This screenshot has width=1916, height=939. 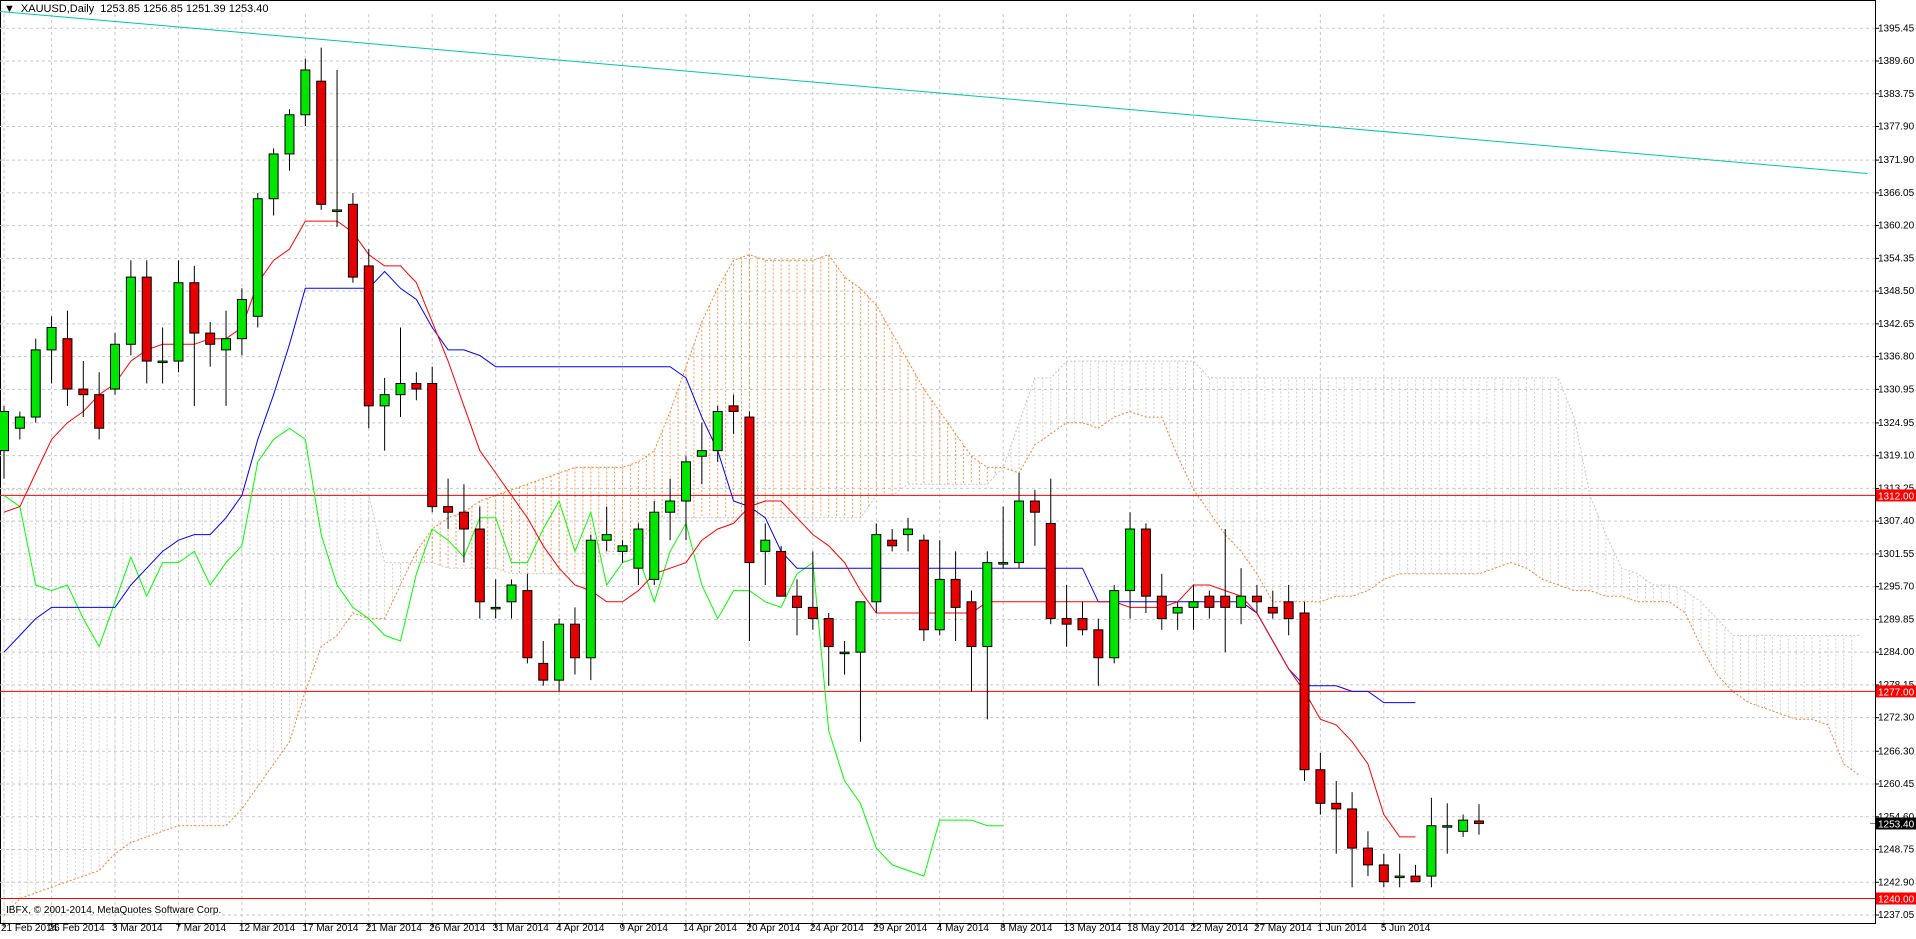 What do you see at coordinates (137, 928) in the screenshot?
I see `x-tick-label: 3 Mar 2014` at bounding box center [137, 928].